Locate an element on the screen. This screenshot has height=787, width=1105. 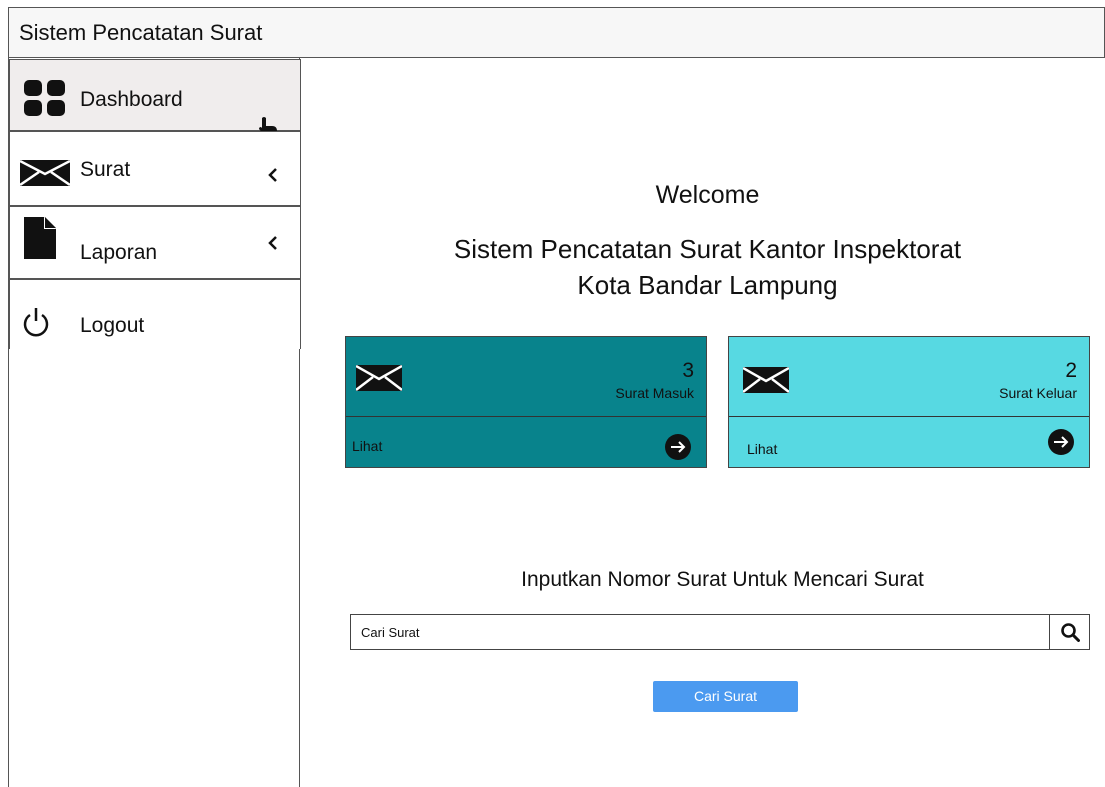
sidebar-item-label: Laporan is located at coordinates (119, 252).